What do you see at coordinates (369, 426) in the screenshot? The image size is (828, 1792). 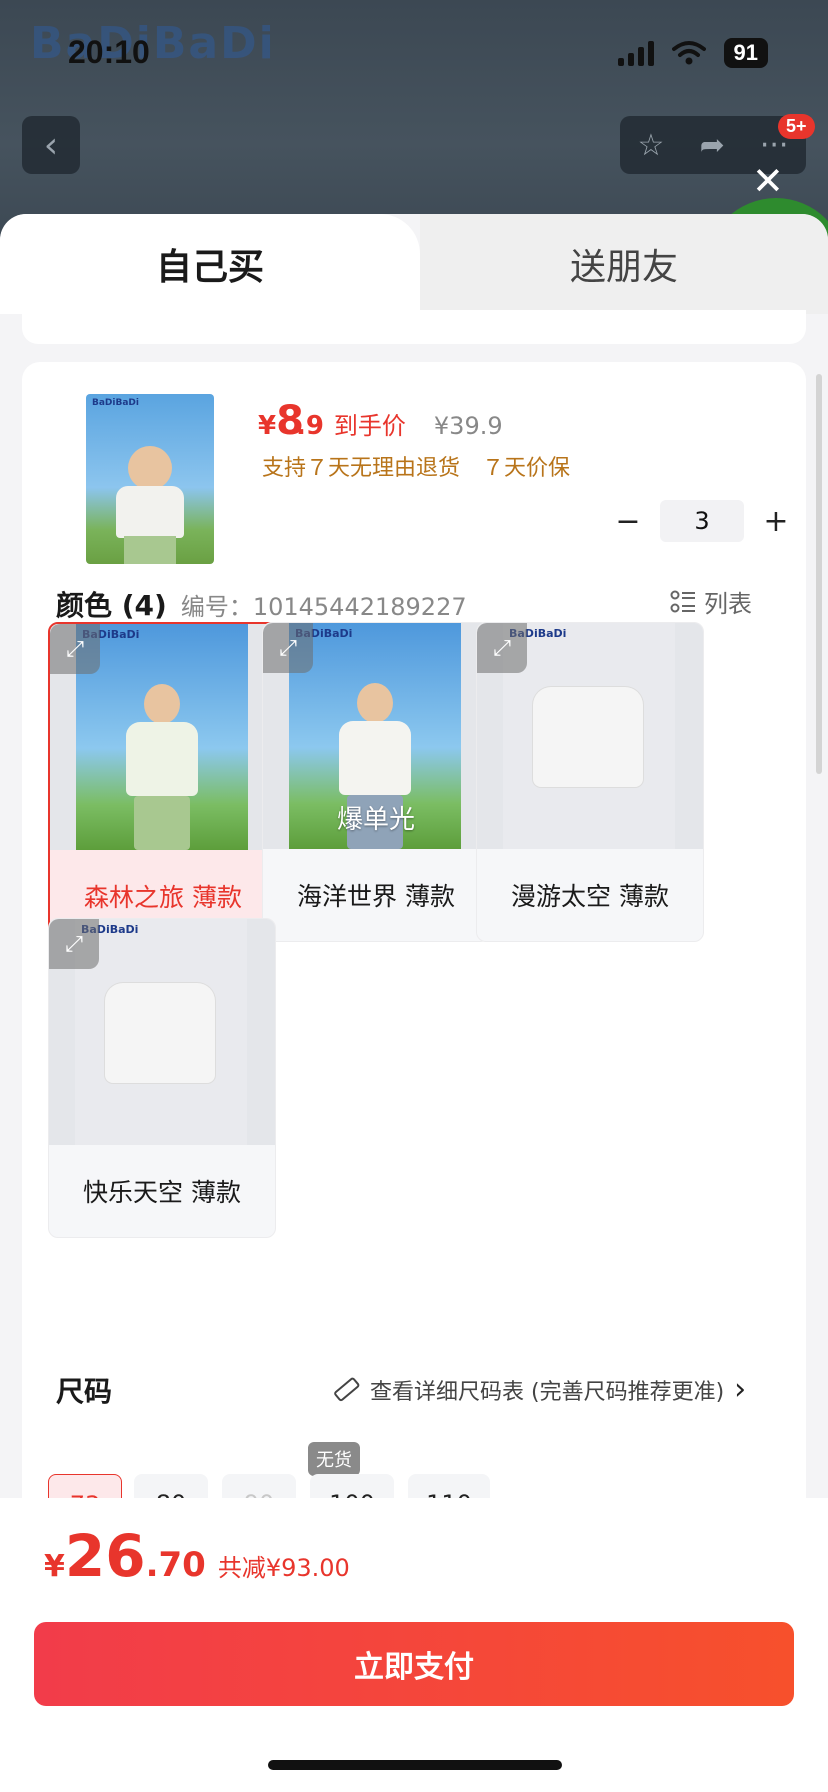 I see `price-label: 到手价` at bounding box center [369, 426].